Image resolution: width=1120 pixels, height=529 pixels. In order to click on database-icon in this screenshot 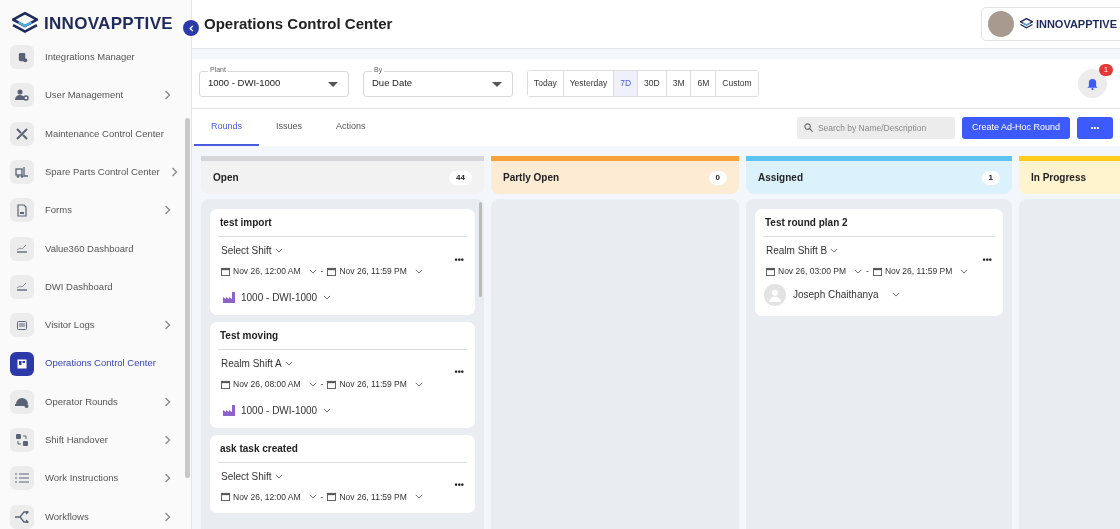, I will do `click(22, 57)`.